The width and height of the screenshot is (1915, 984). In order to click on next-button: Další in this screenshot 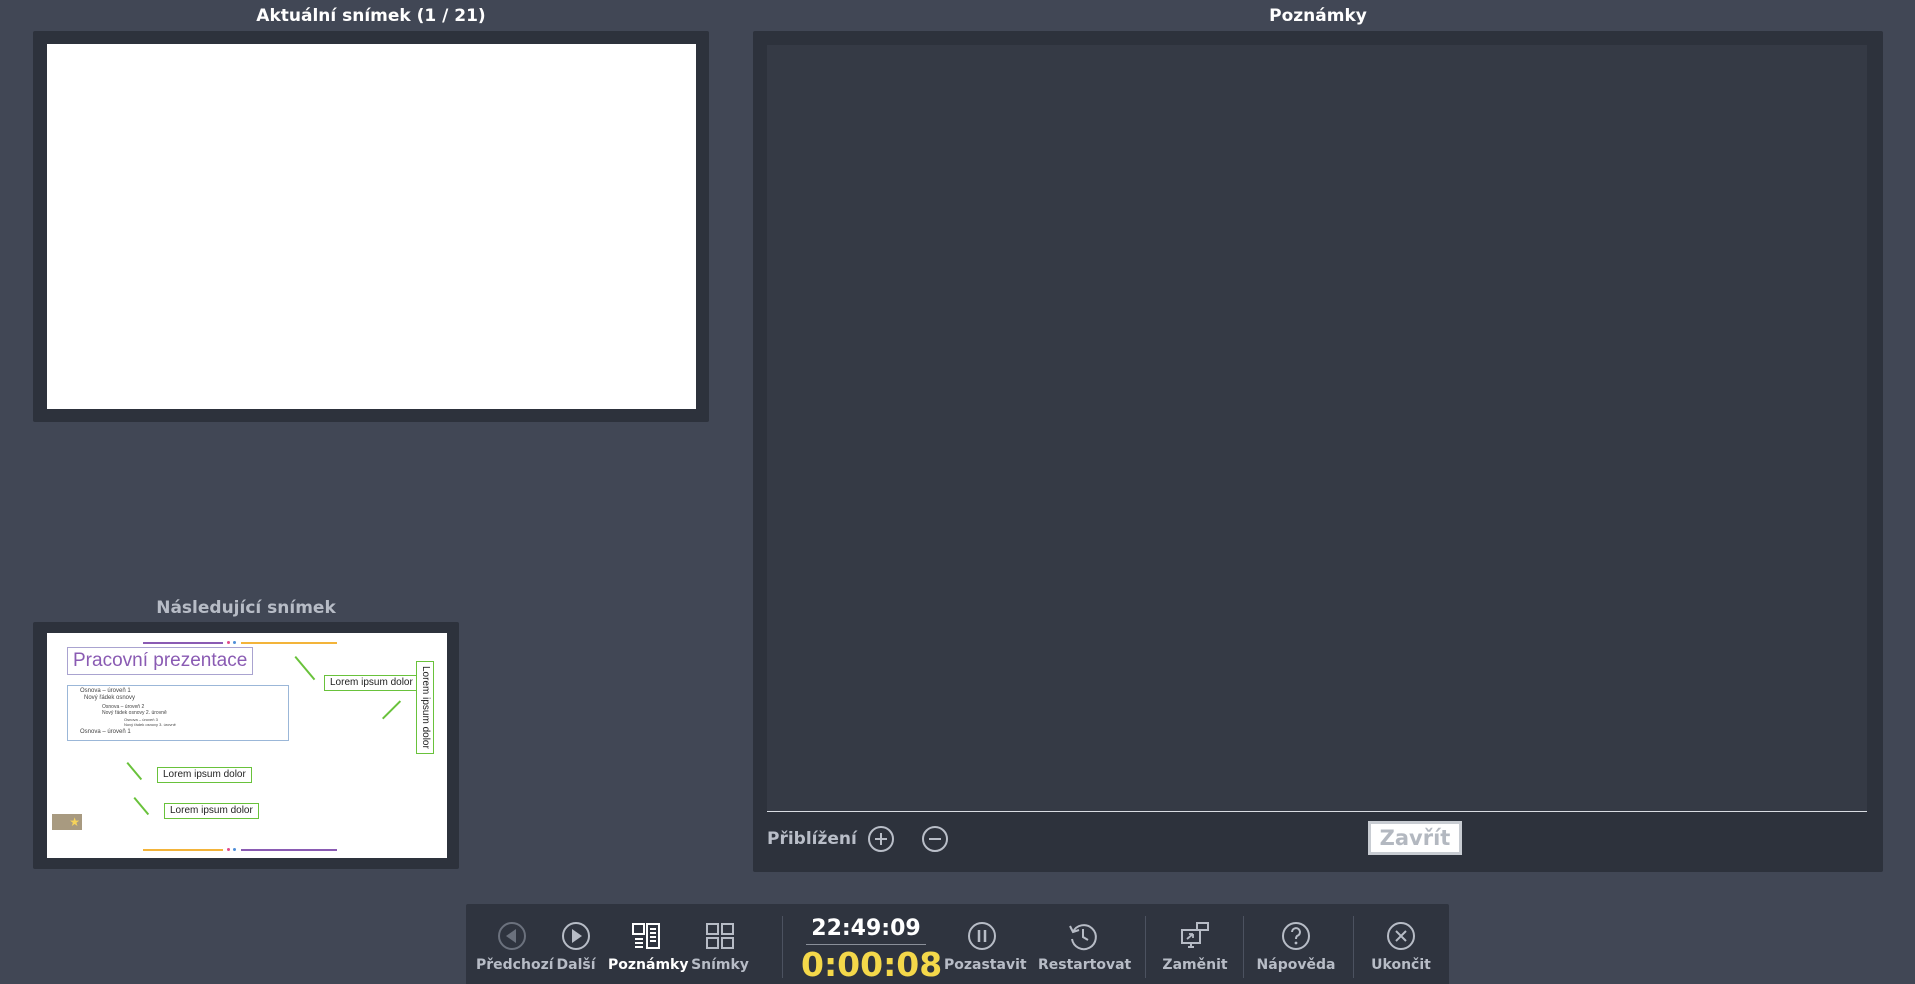, I will do `click(576, 947)`.